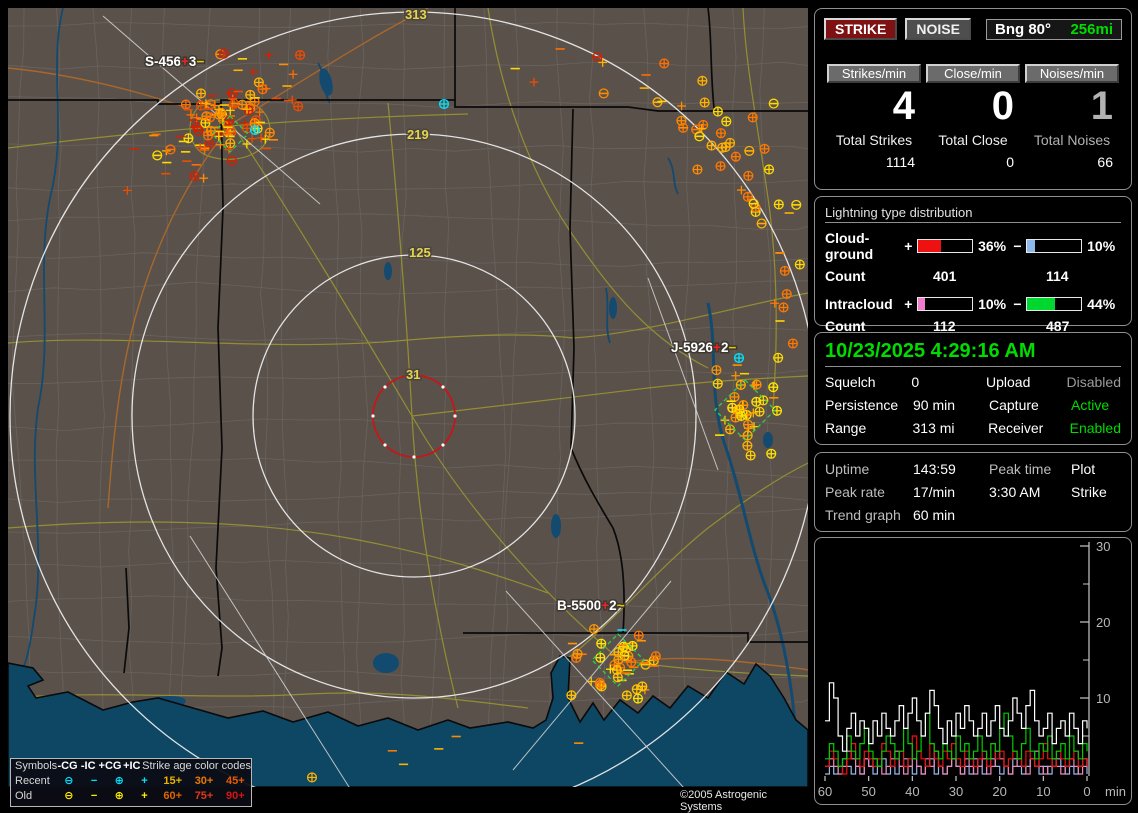 The image size is (1138, 813). Describe the element at coordinates (845, 276) in the screenshot. I see `count-label: Count` at that location.